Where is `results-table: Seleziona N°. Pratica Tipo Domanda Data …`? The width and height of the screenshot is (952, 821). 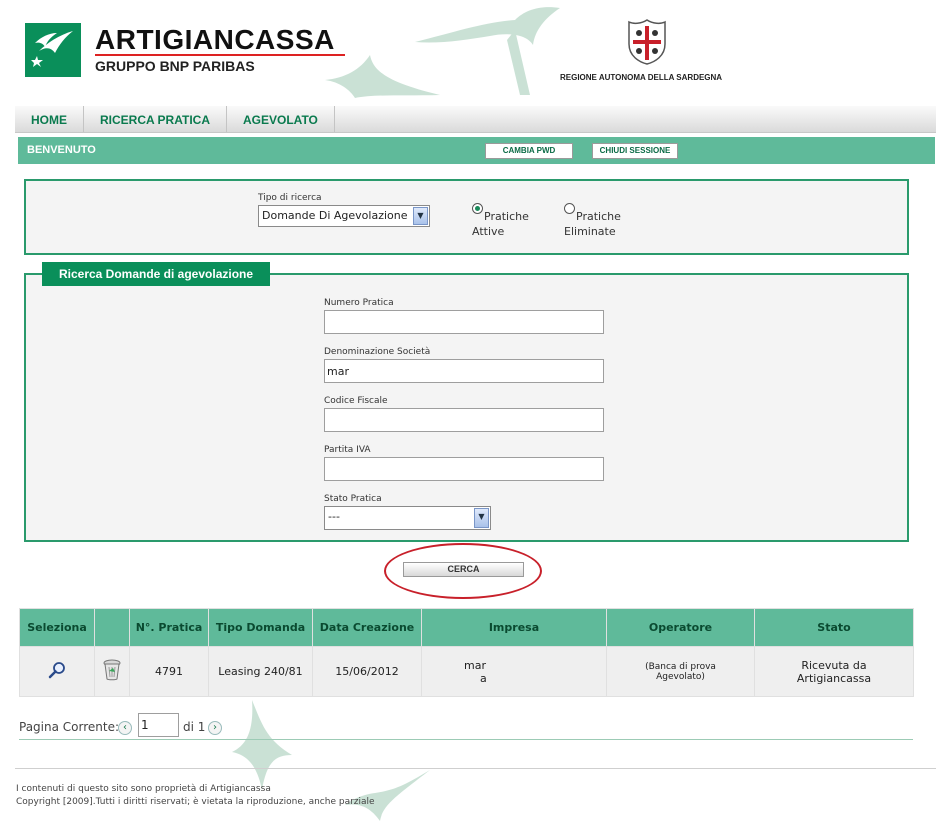 results-table: Seleziona N°. Pratica Tipo Domanda Data … is located at coordinates (466, 652).